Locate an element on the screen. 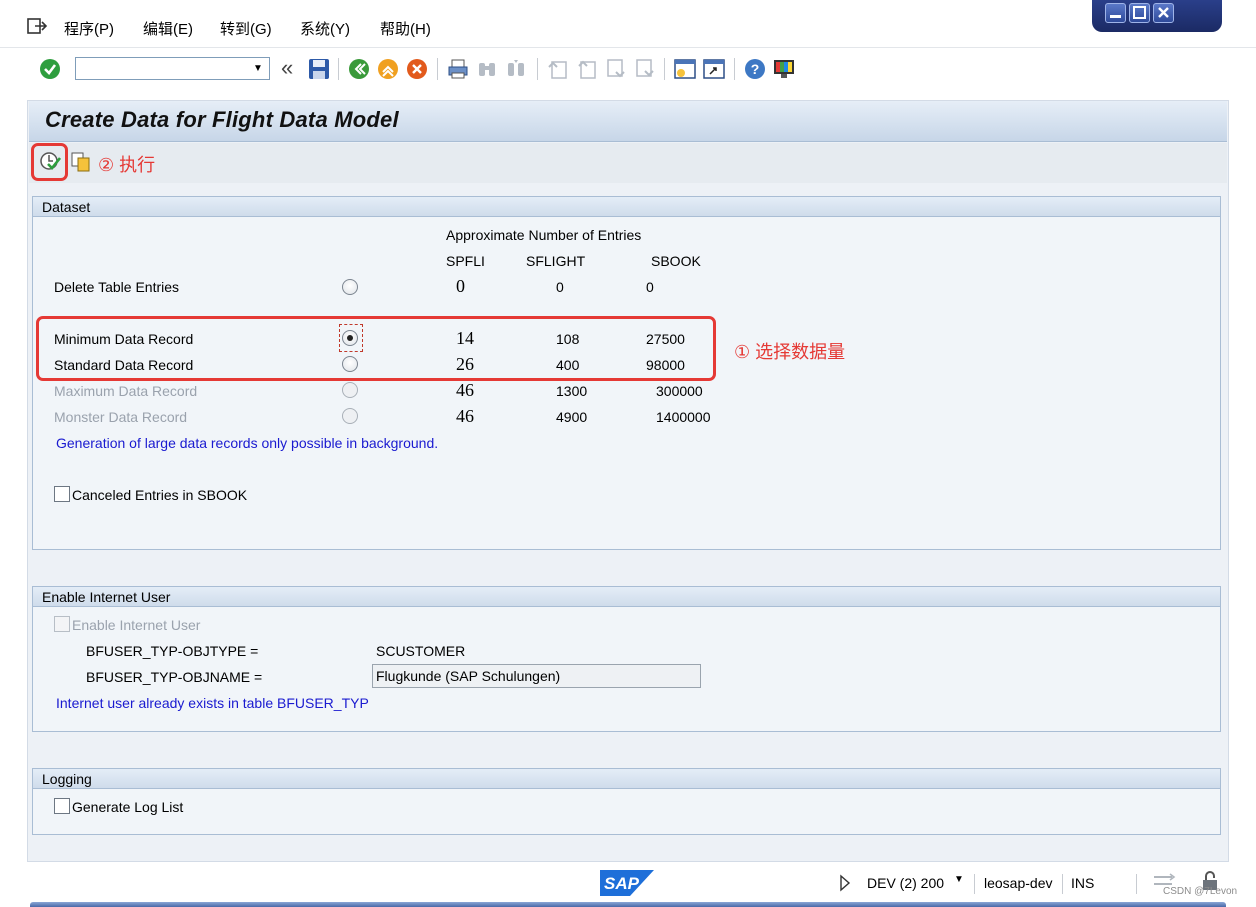 Image resolution: width=1256 pixels, height=907 pixels. execute-highlight is located at coordinates (49, 162).